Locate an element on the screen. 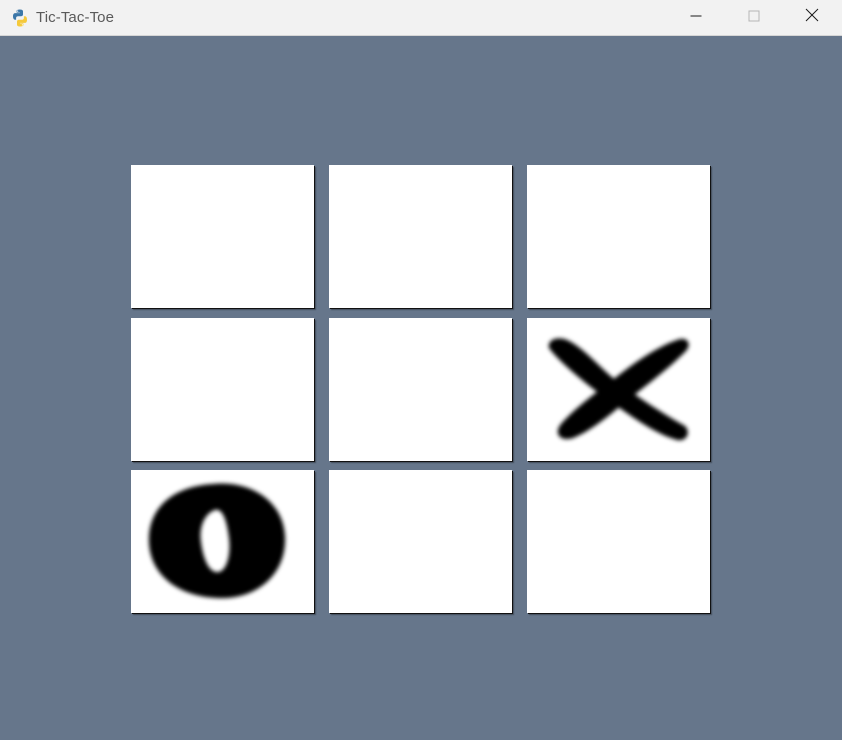 This screenshot has width=842, height=740. board-cell-r1-c3 is located at coordinates (618, 236).